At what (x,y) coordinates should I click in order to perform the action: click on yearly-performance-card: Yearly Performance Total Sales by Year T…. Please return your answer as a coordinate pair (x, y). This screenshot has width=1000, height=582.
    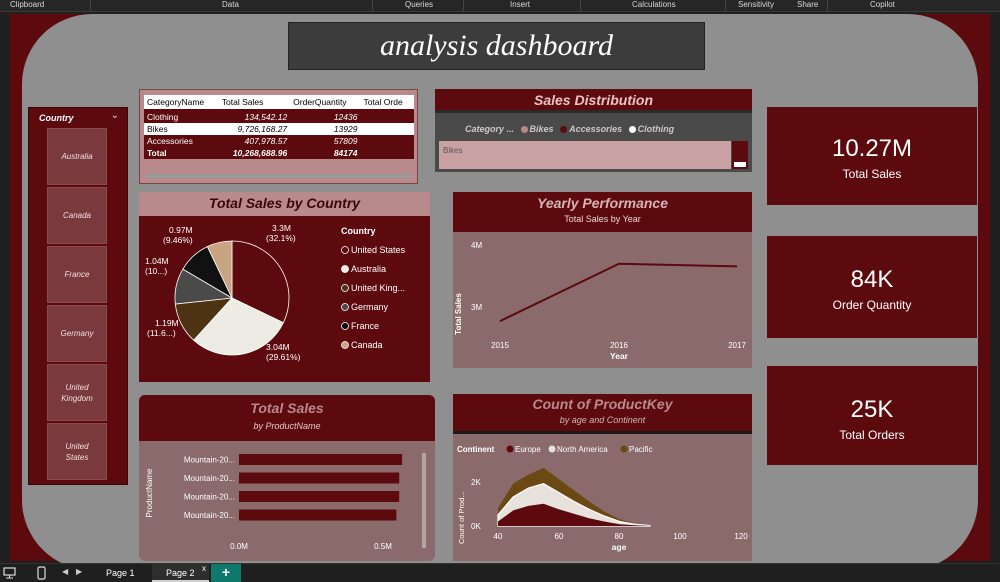
    Looking at the image, I should click on (602, 280).